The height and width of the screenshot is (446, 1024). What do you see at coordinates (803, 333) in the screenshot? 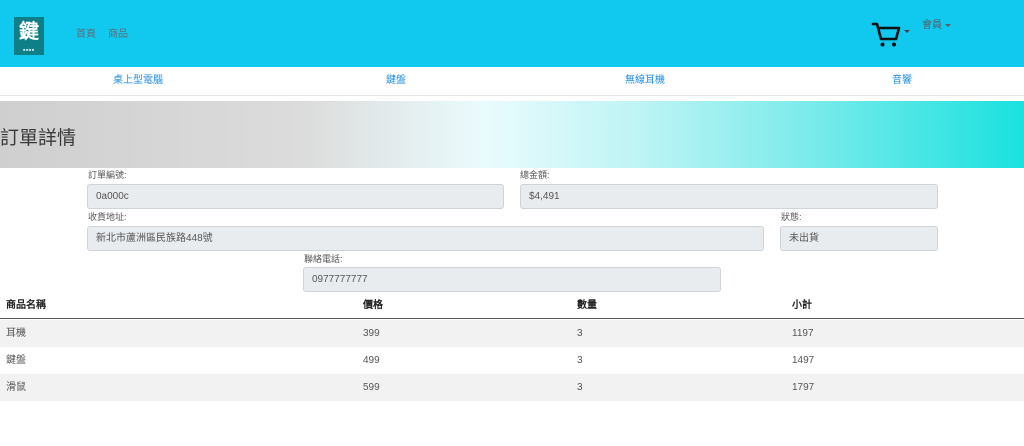
I see `cell-subtotal: 1197` at bounding box center [803, 333].